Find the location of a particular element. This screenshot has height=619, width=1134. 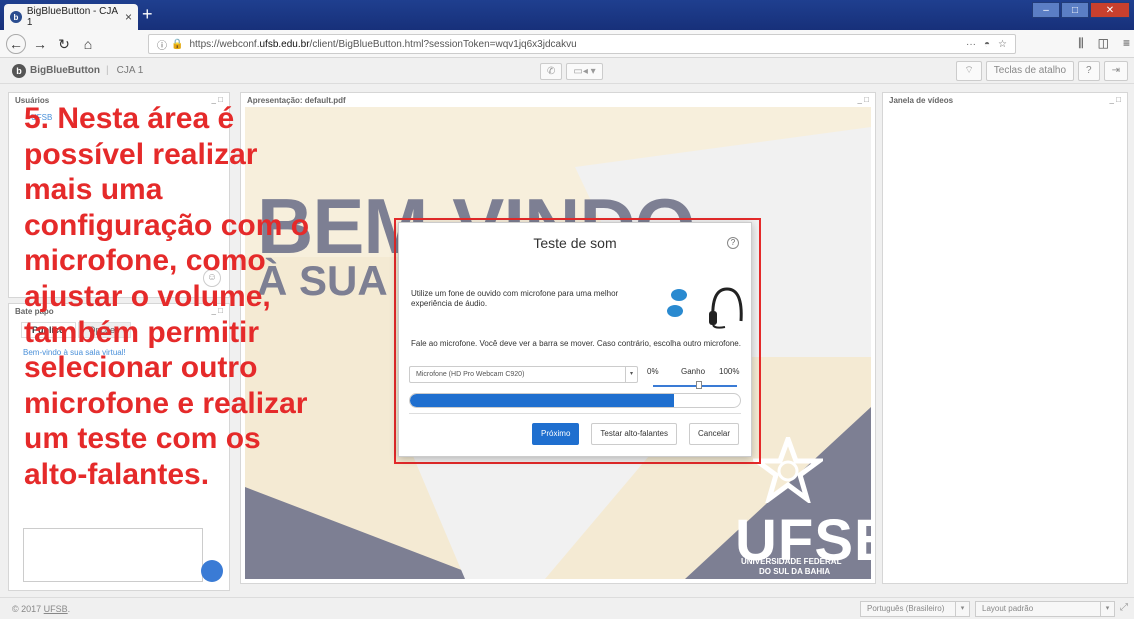

microphone-select: Microfone (HD Pro Webcam C920) ▾ is located at coordinates (523, 374).